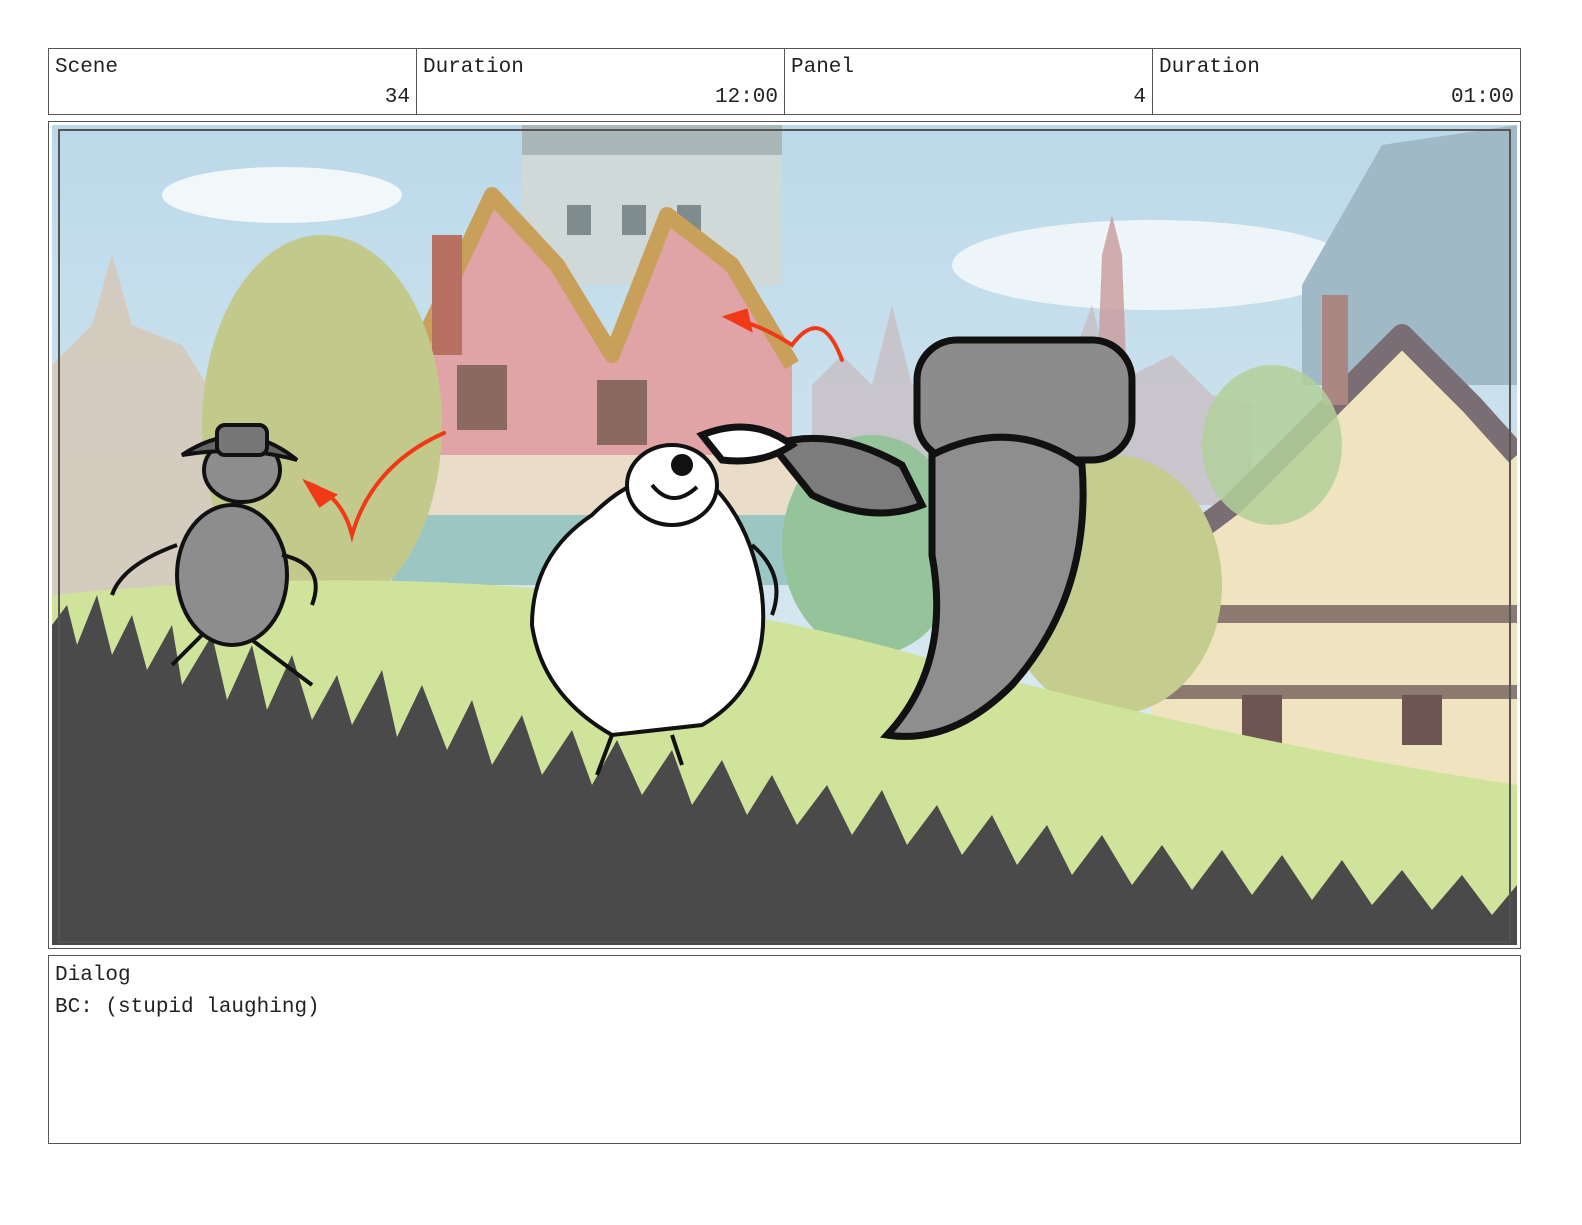 The height and width of the screenshot is (1225, 1582). What do you see at coordinates (447, 295) in the screenshot?
I see `chimney` at bounding box center [447, 295].